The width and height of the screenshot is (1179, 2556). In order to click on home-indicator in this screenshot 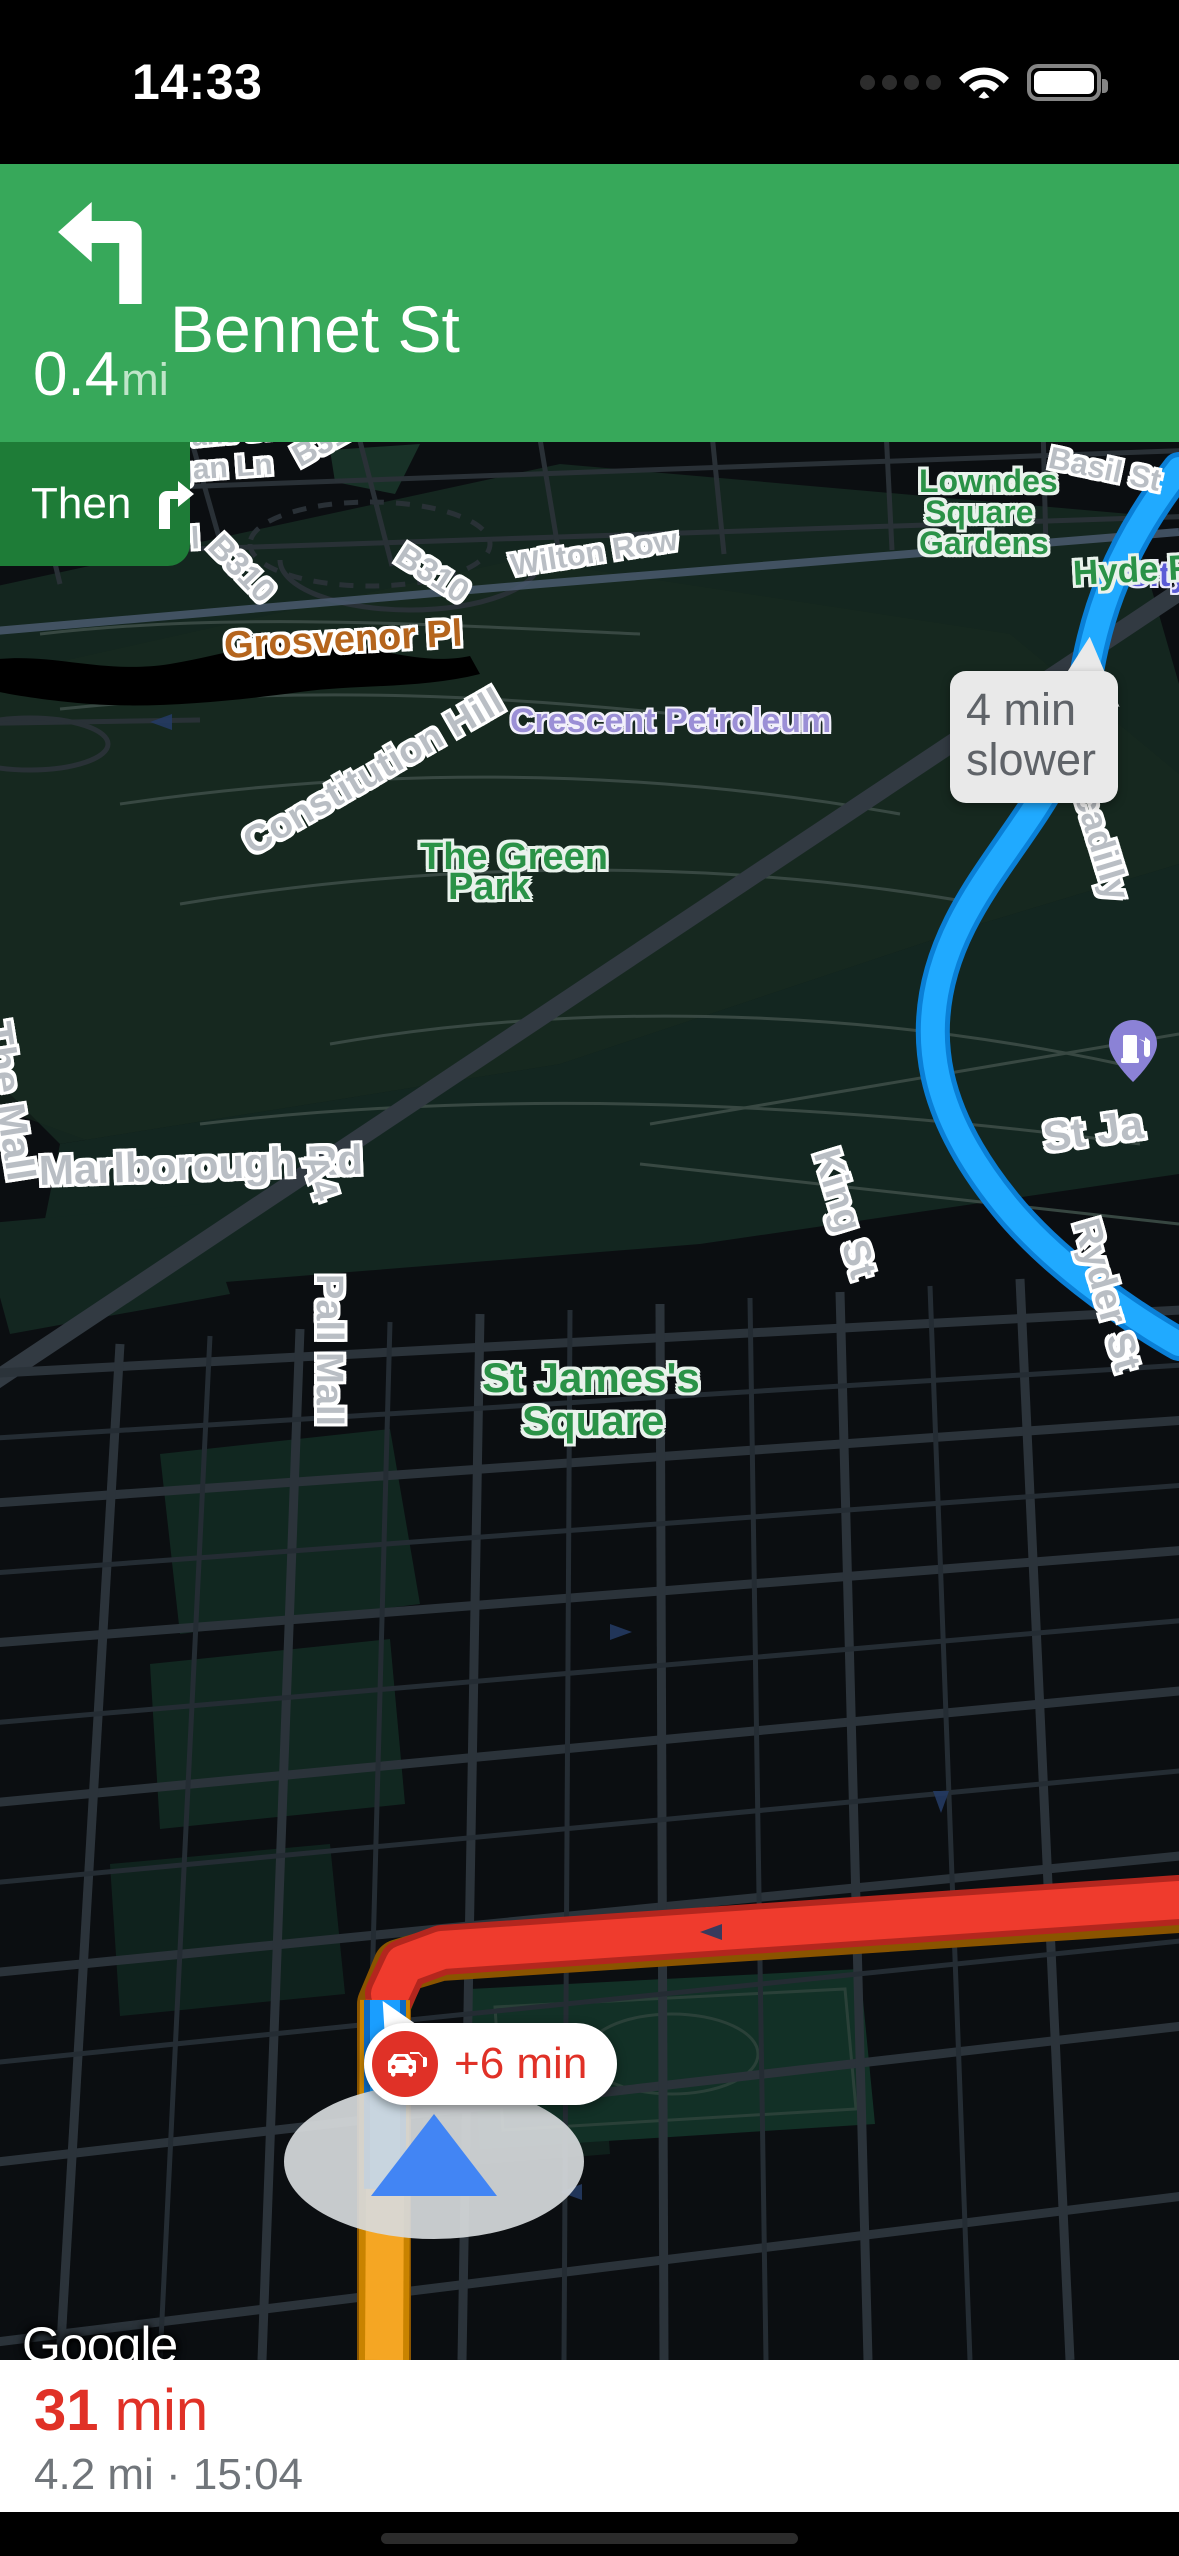, I will do `click(589, 2538)`.